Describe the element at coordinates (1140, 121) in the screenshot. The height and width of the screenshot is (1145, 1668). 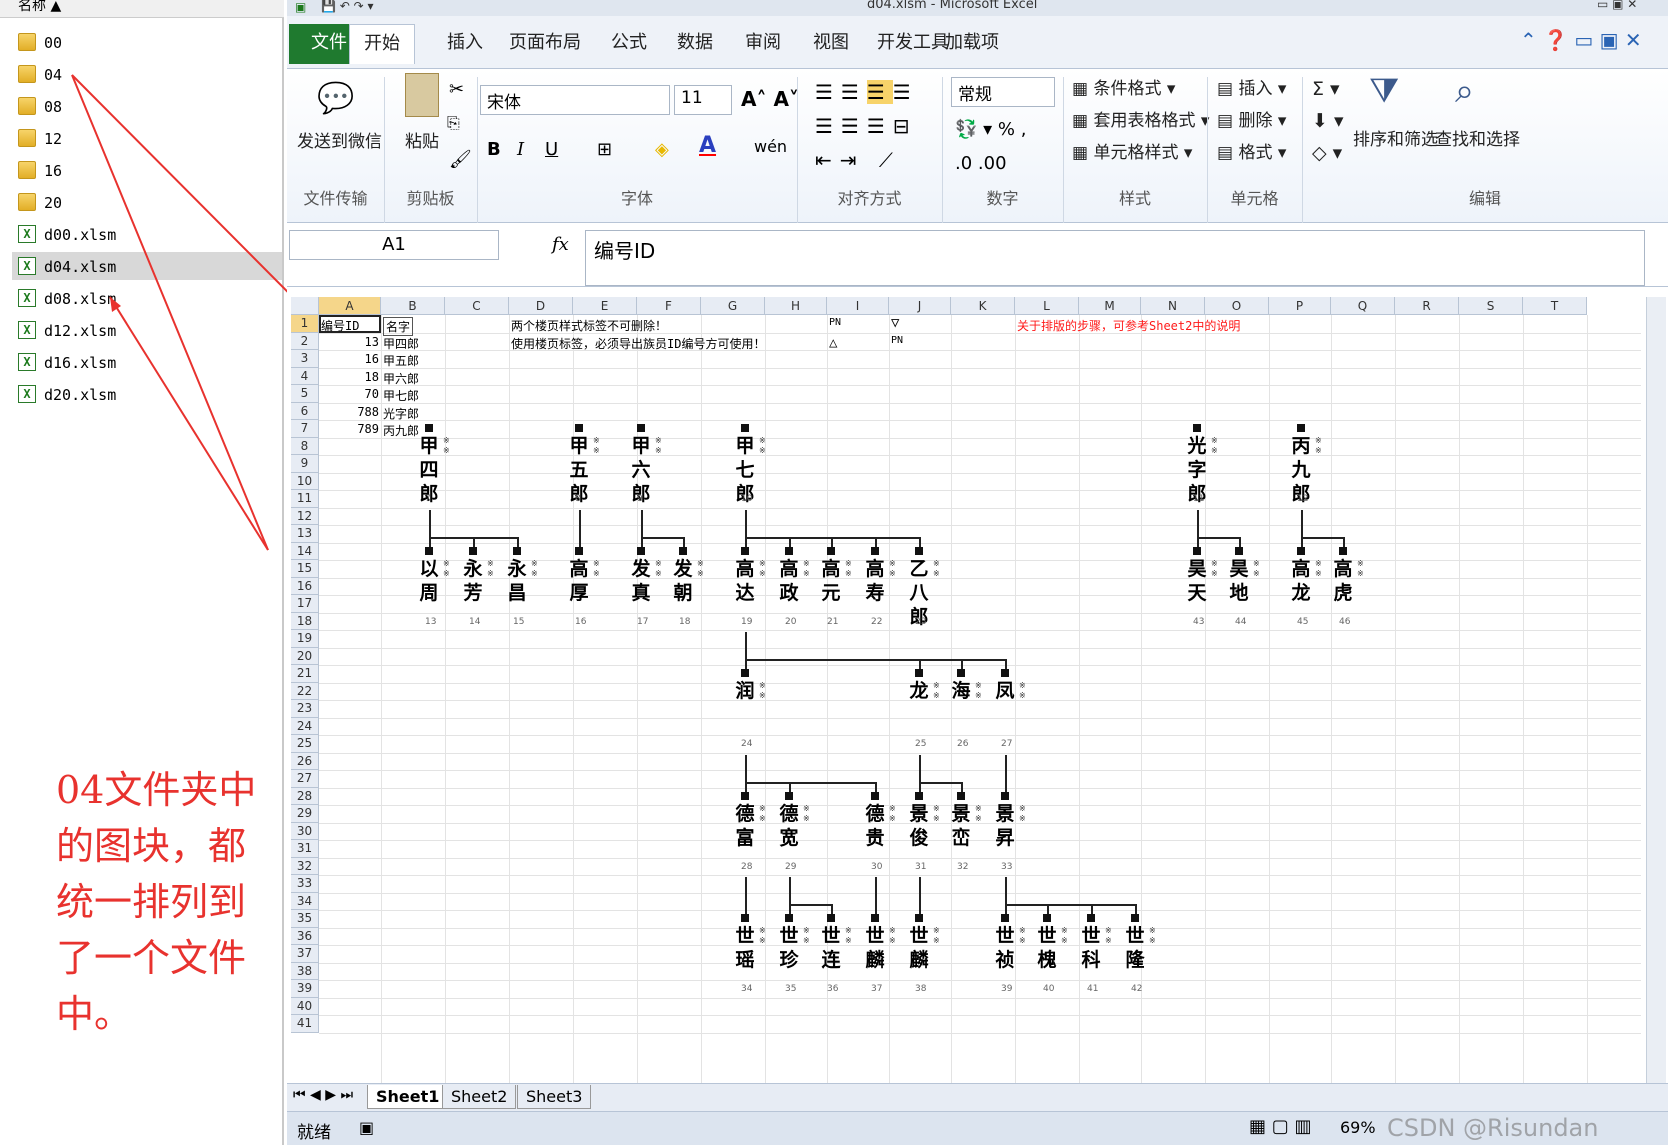
I see `styles-group-buttons: ▦ 条件格式 ▾ ▦ 套用表格格式 ▾ ▦ 单元格样式 ▾` at that location.